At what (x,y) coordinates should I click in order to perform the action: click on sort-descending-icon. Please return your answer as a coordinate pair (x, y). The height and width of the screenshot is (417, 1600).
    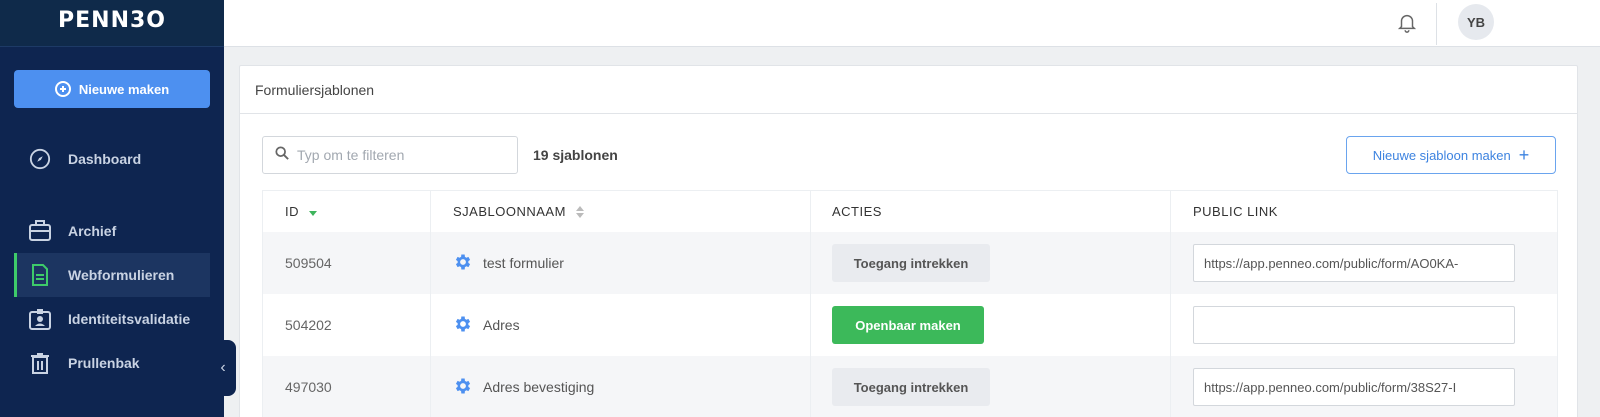
    Looking at the image, I should click on (313, 213).